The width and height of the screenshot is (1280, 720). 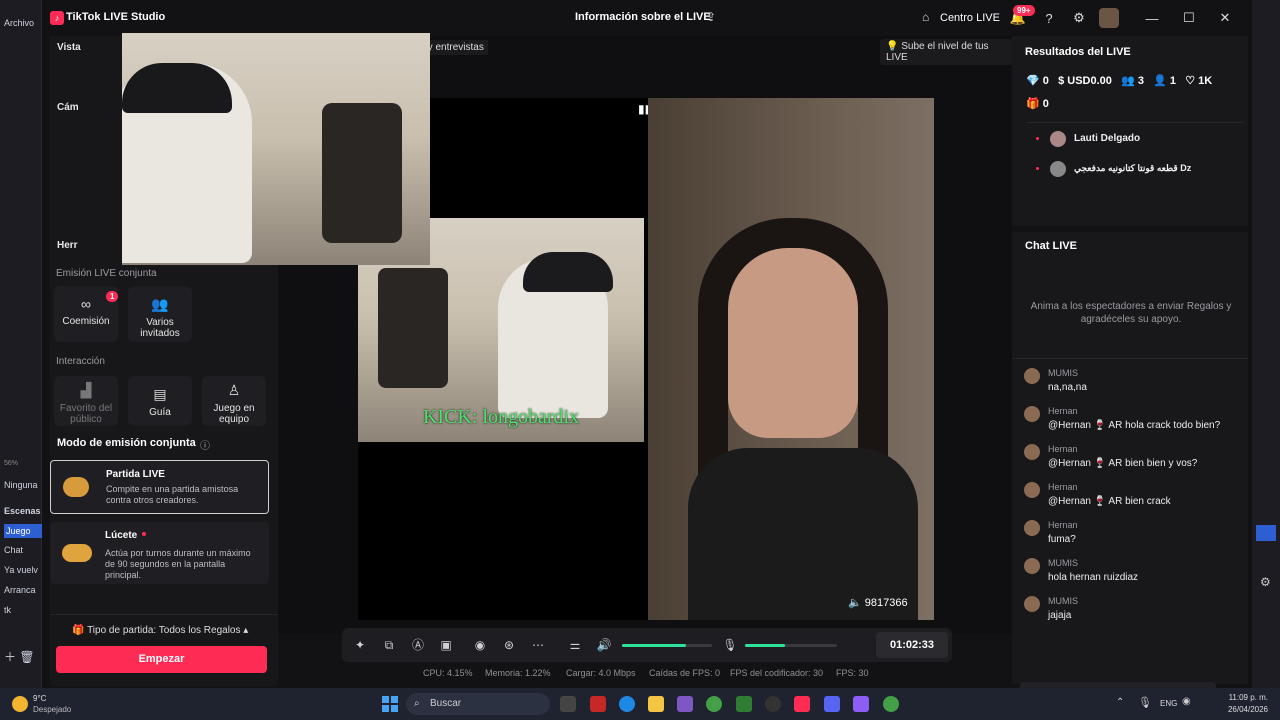 I want to click on volume-icon: 🔊, so click(x=604, y=645).